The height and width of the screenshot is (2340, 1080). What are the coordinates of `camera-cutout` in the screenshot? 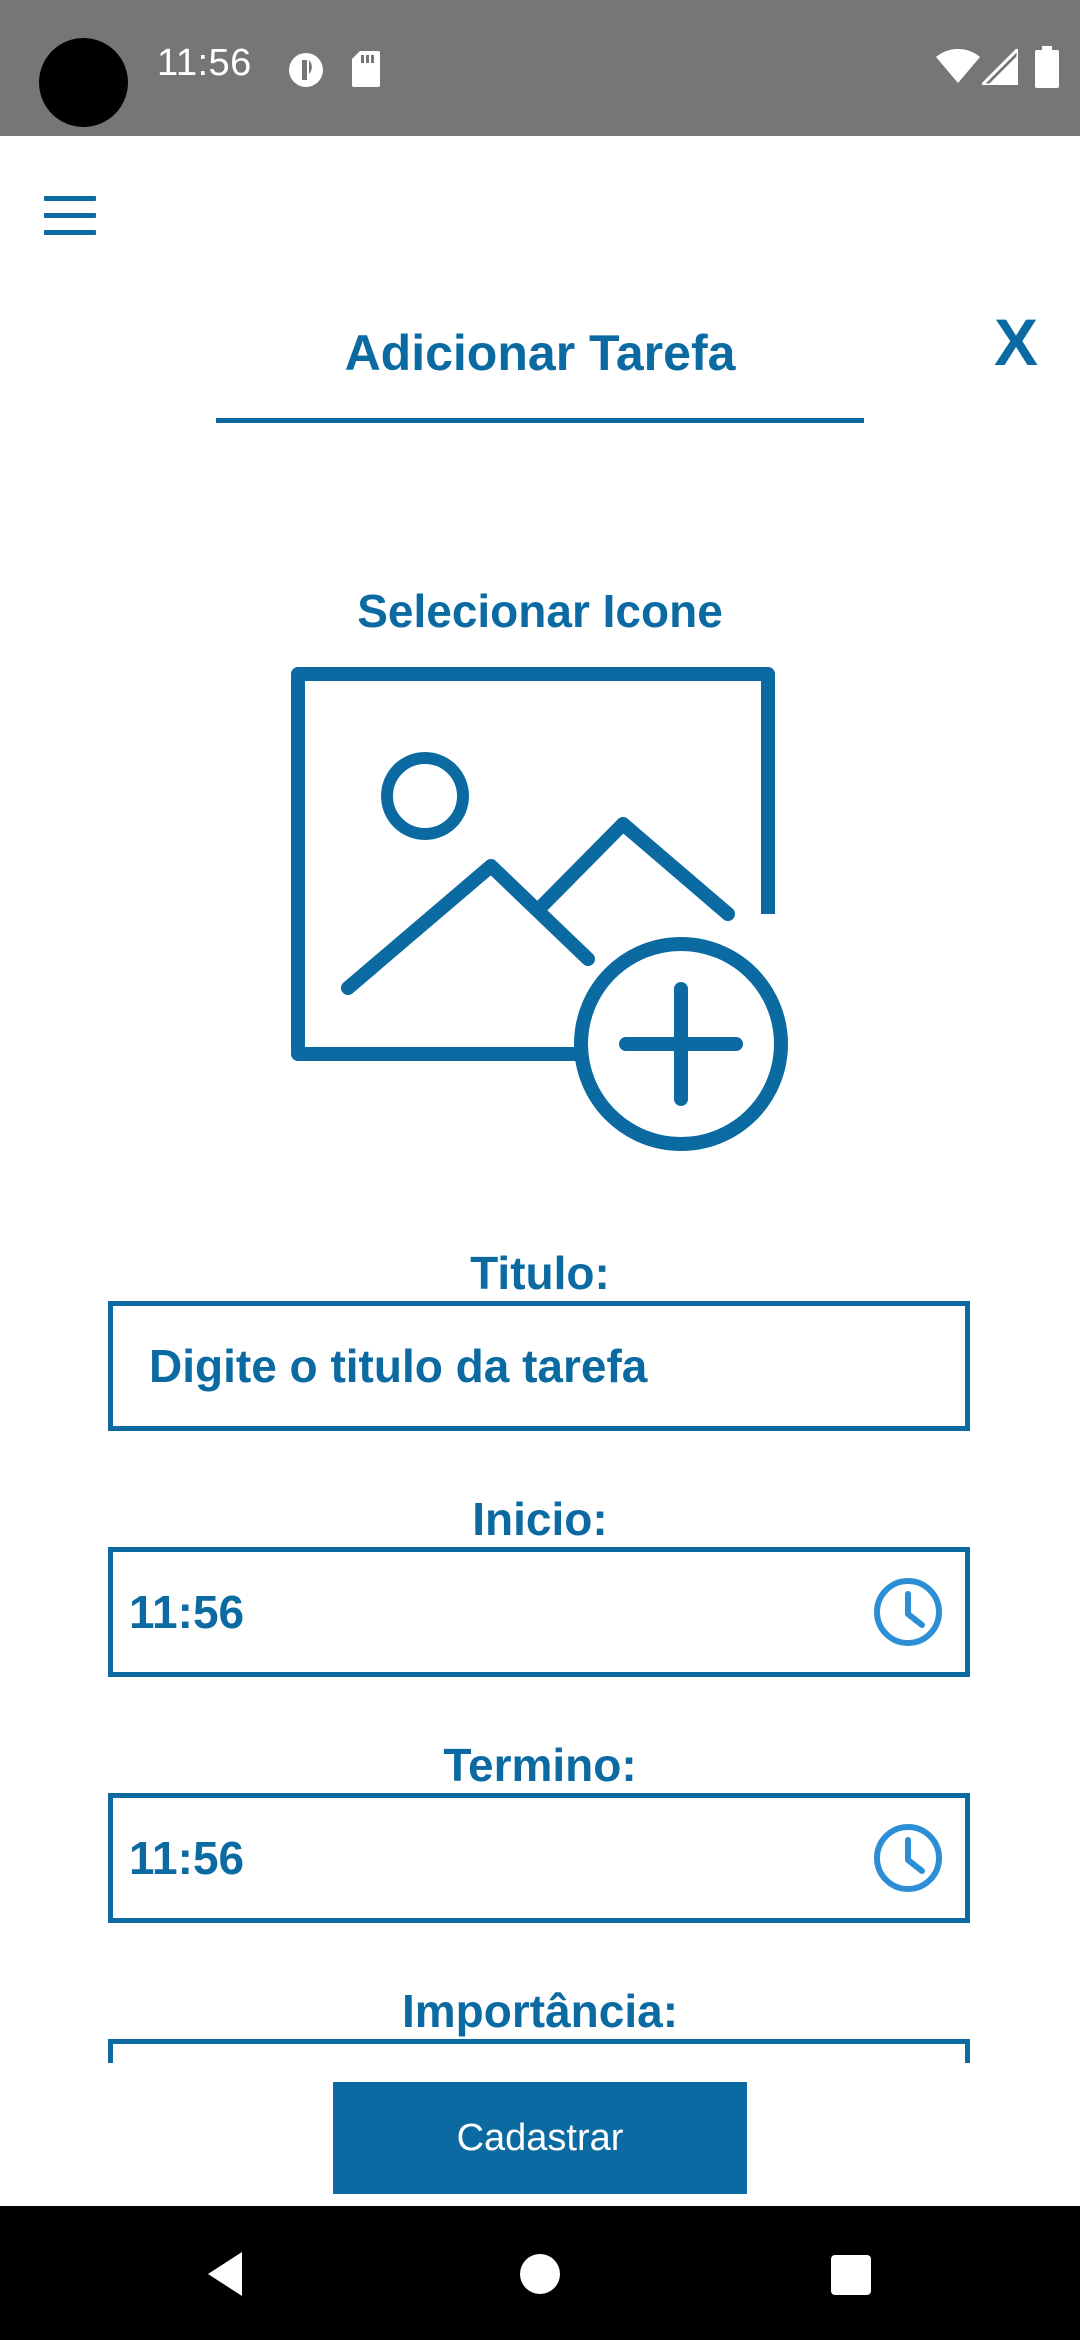 It's located at (83, 82).